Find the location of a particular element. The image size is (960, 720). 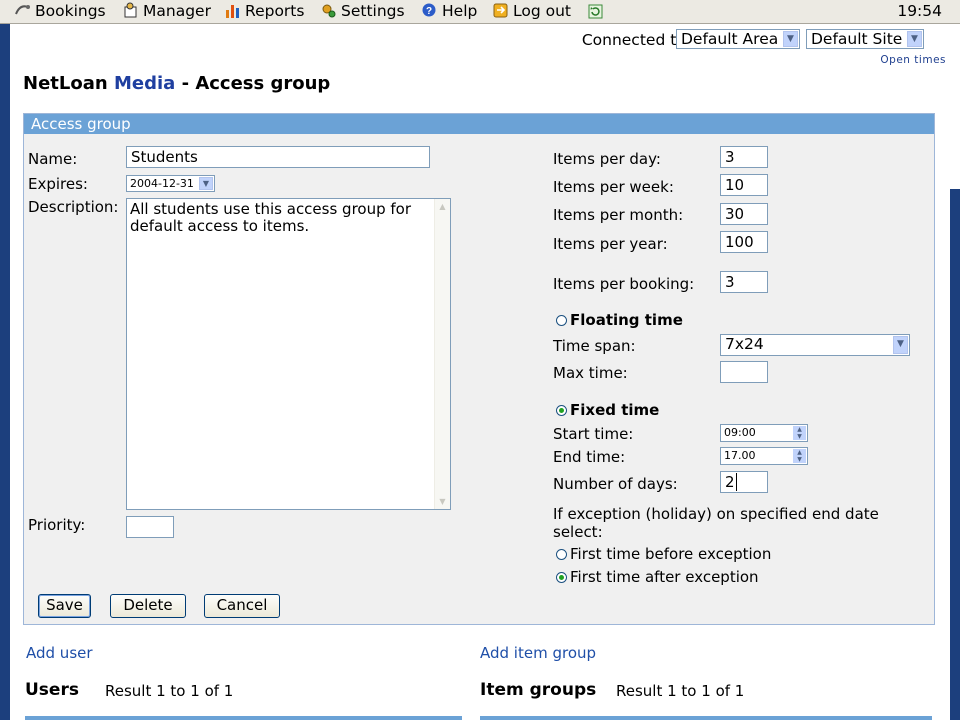

items-per-day-label: Items per day: is located at coordinates (607, 159).